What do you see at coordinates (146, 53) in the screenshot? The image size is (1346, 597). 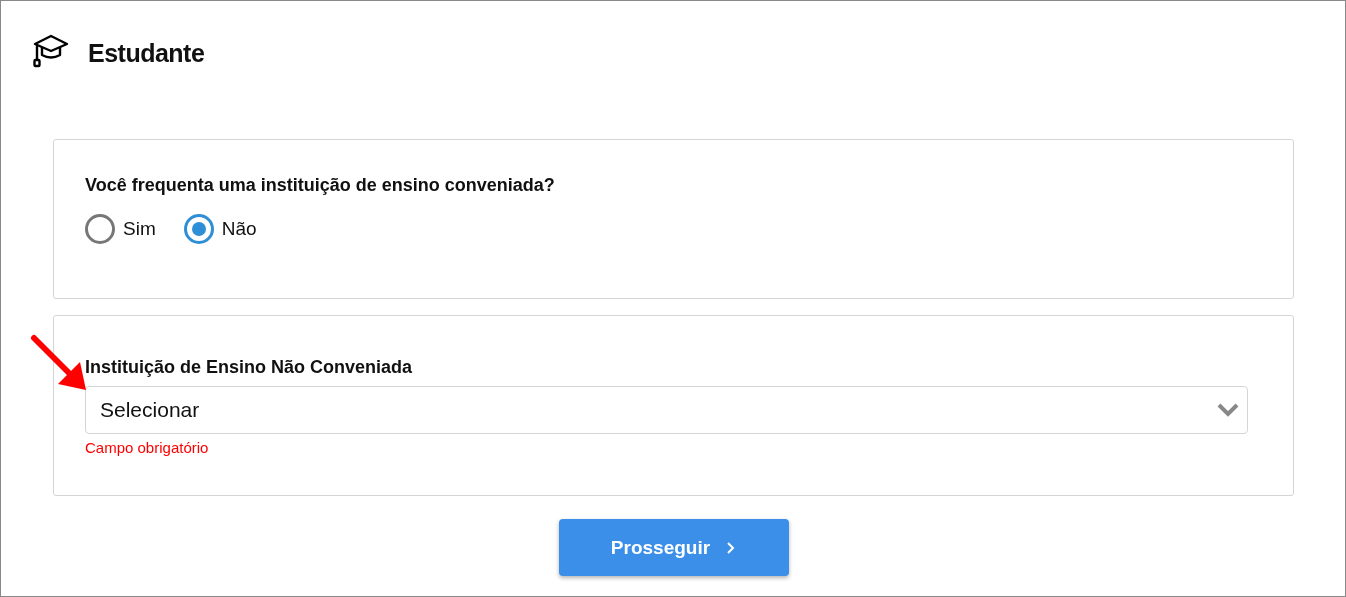 I see `page-title: Estudante` at bounding box center [146, 53].